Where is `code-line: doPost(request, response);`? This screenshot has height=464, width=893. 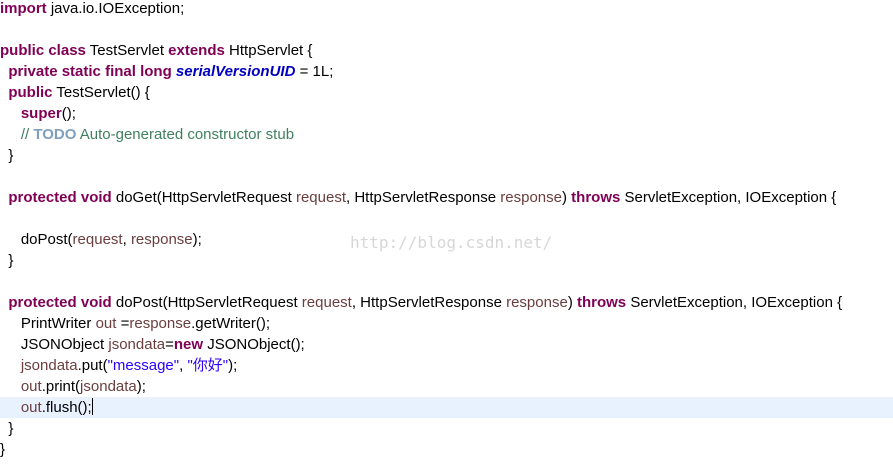 code-line: doPost(request, response); is located at coordinates (446, 239).